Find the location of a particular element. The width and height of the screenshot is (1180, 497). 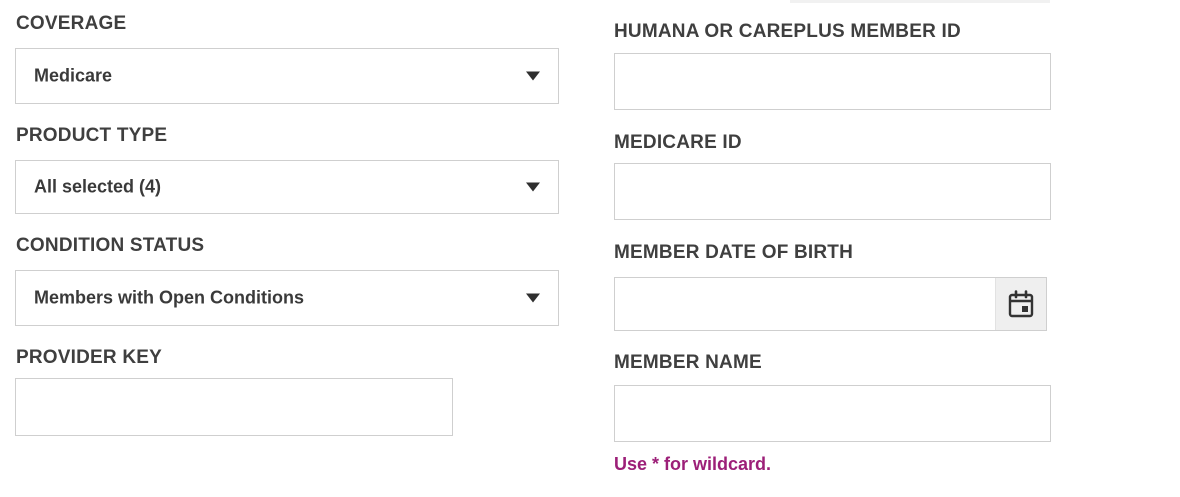

member-id-label: HUMANA OR CAREPLUS MEMBER ID is located at coordinates (787, 31).